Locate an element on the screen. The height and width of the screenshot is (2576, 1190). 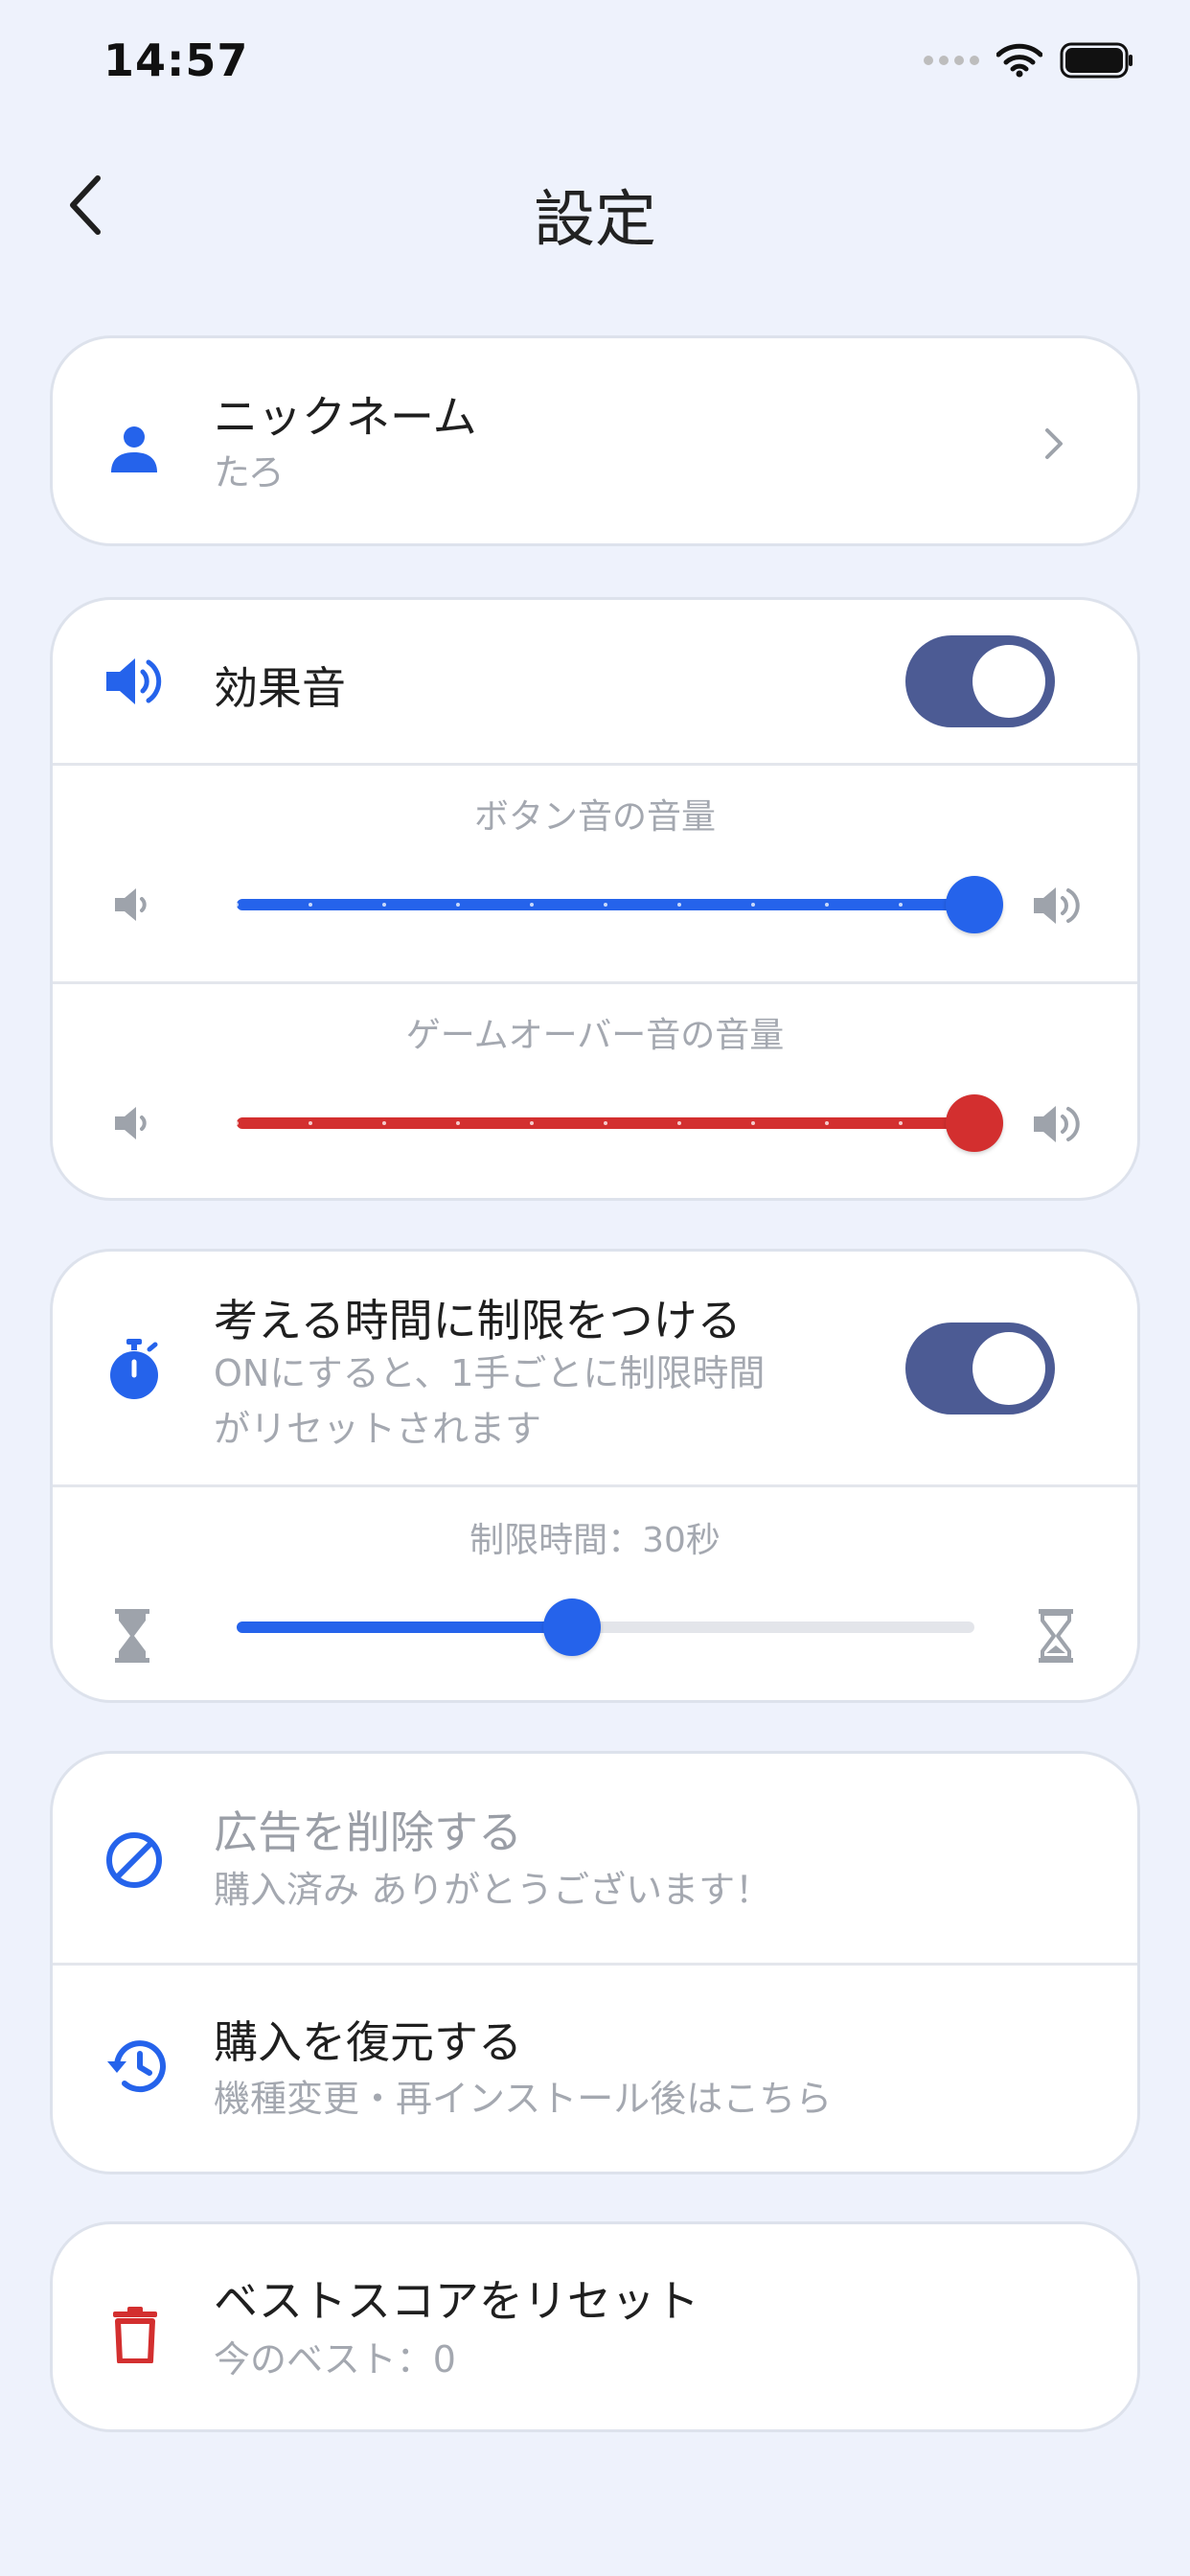
time-limit-toggle is located at coordinates (980, 1368).